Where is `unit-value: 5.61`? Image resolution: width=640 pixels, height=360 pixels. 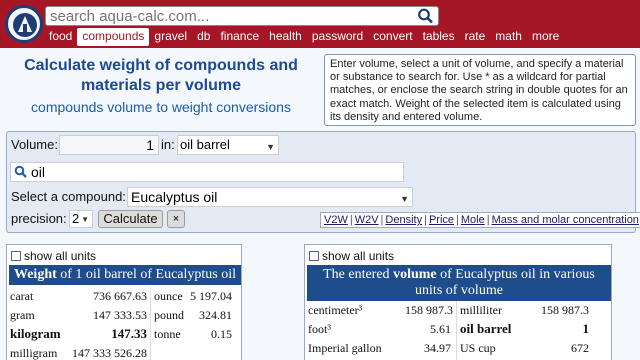
unit-value: 5.61 is located at coordinates (440, 329).